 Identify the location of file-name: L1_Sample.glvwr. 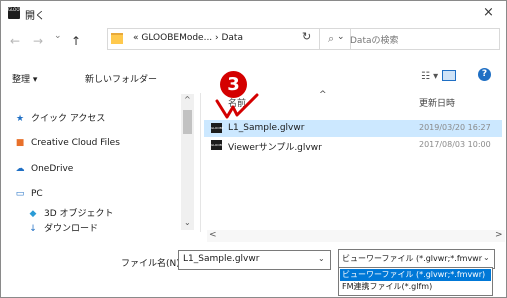
(266, 128).